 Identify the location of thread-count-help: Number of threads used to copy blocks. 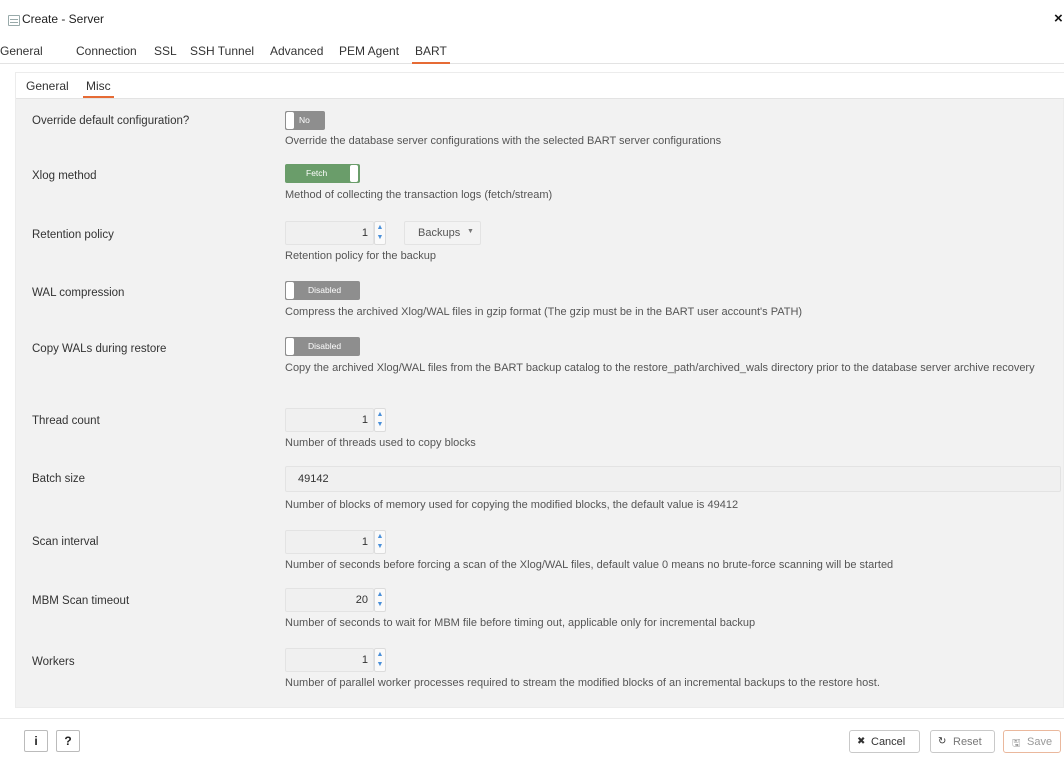
(380, 443).